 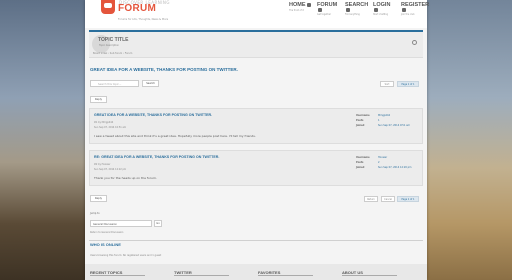 What do you see at coordinates (95, 213) in the screenshot?
I see `jumpto-label: Jump to` at bounding box center [95, 213].